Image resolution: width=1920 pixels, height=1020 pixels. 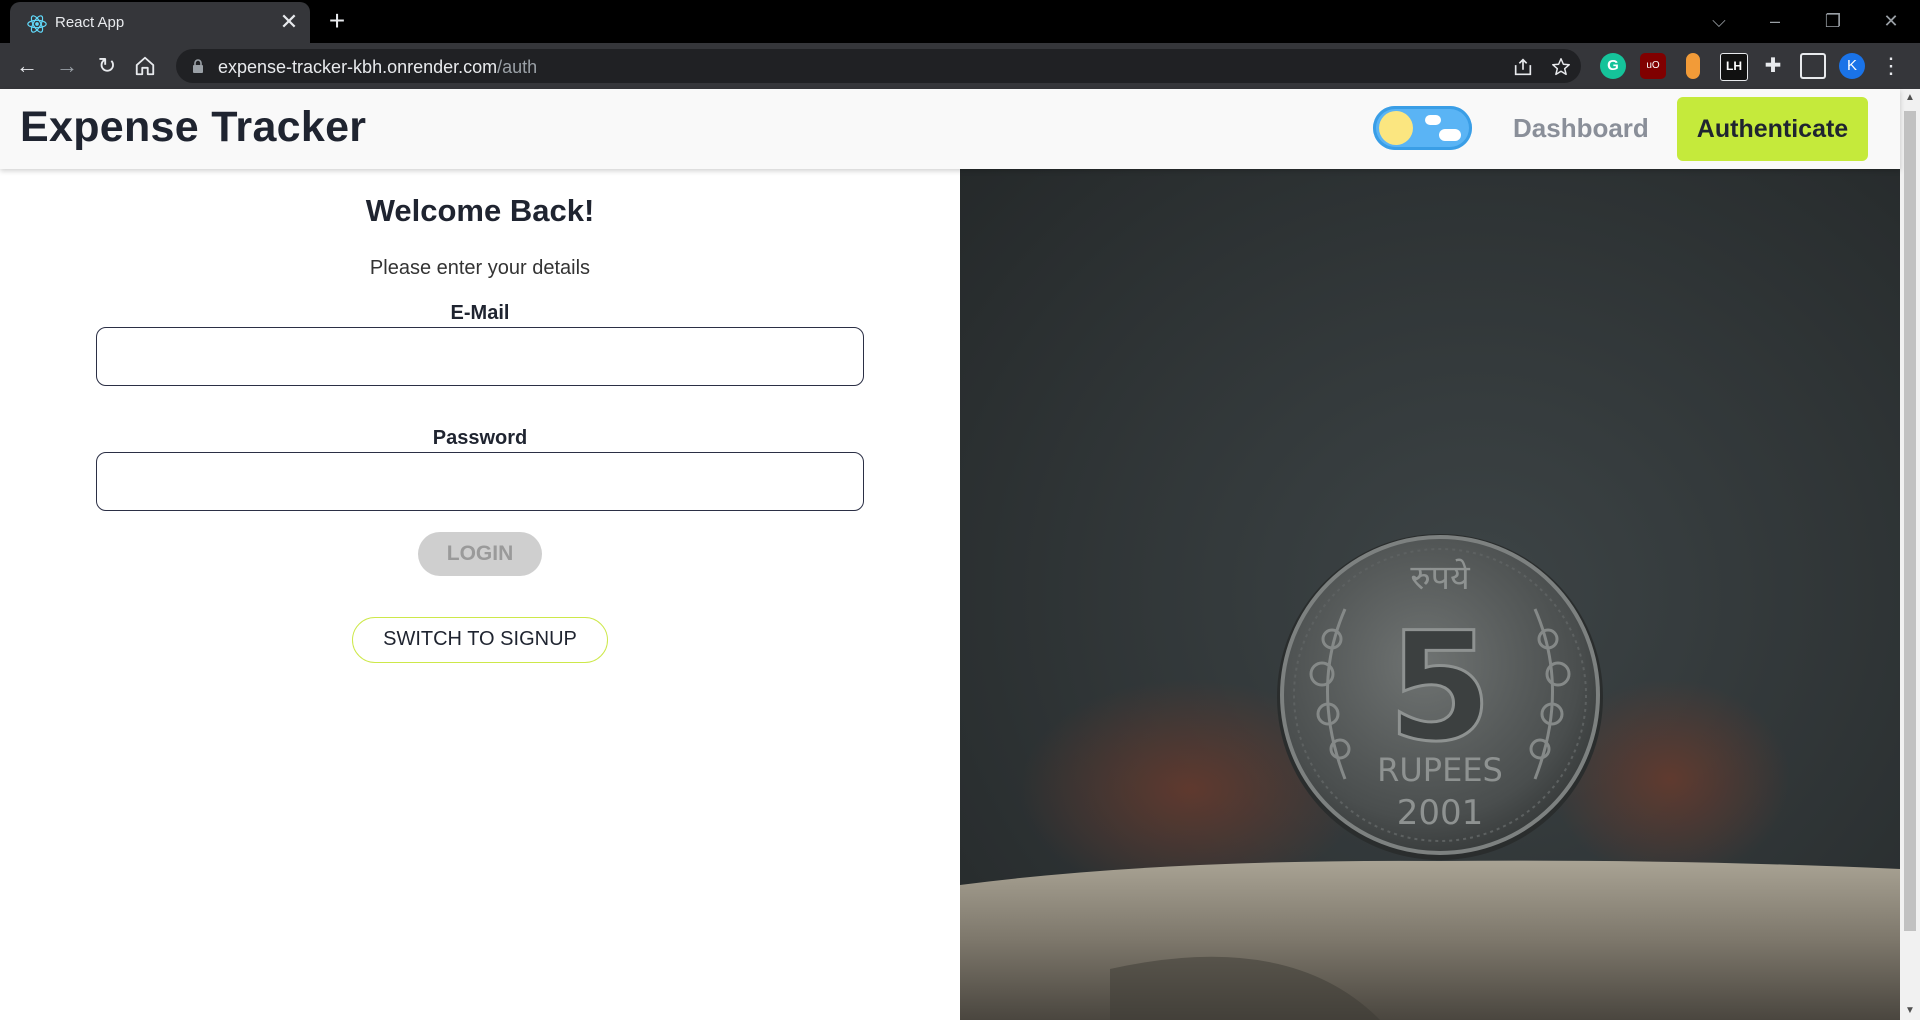 What do you see at coordinates (1910, 1011) in the screenshot?
I see `scroll-down-icon: ▼` at bounding box center [1910, 1011].